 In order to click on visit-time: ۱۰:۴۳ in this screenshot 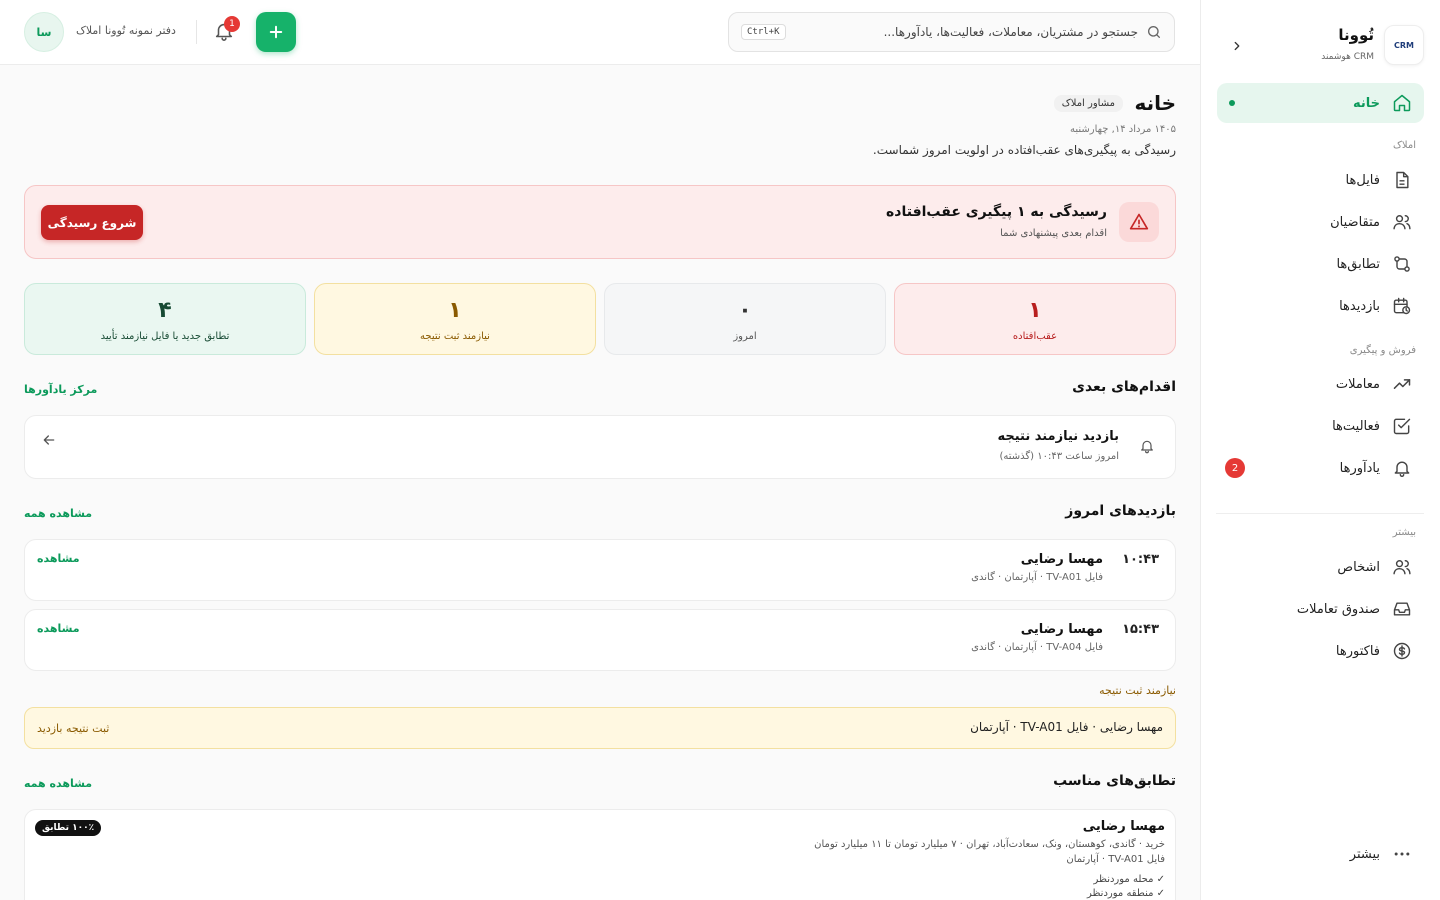, I will do `click(1140, 559)`.